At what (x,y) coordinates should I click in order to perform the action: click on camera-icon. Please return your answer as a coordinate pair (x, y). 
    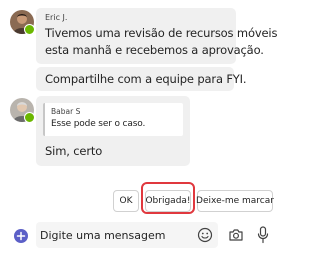
    Looking at the image, I should click on (236, 235).